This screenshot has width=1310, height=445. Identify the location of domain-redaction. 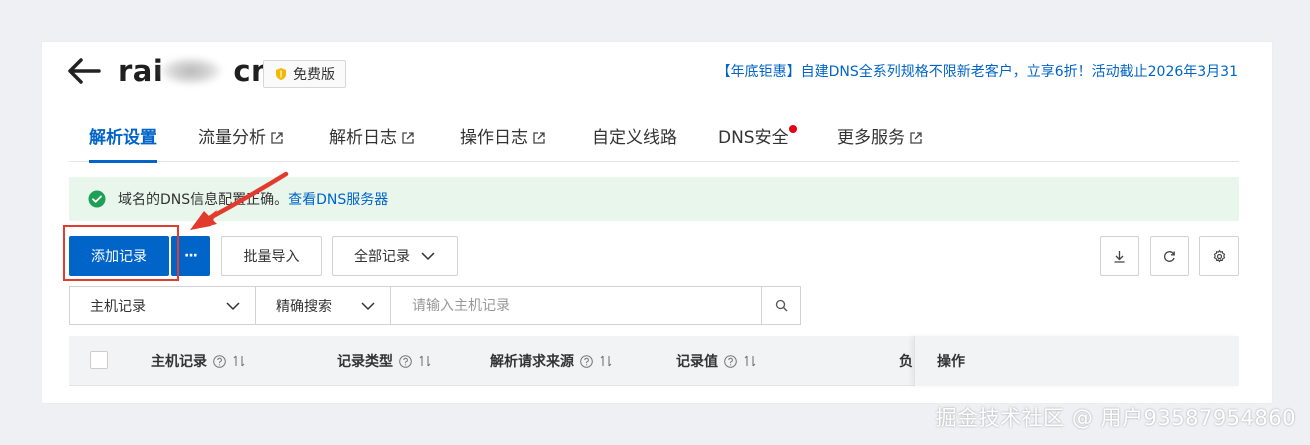
(191, 71).